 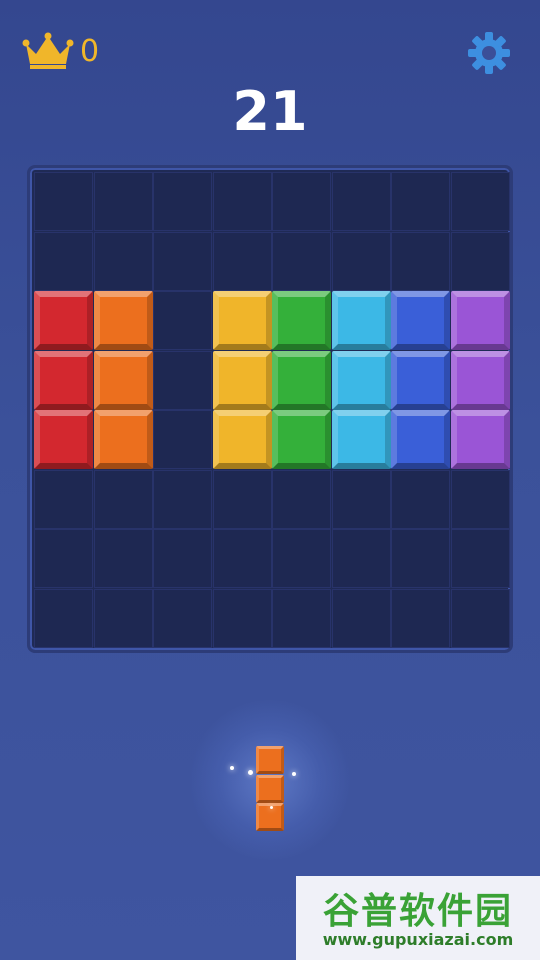 What do you see at coordinates (48, 50) in the screenshot?
I see `crown-icon` at bounding box center [48, 50].